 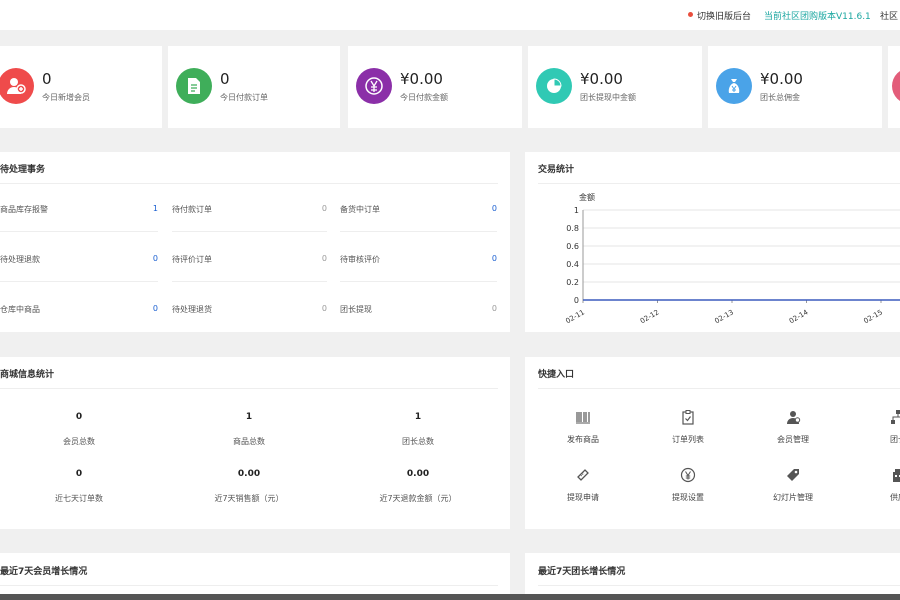 What do you see at coordinates (780, 97) in the screenshot?
I see `stat-label: 团长总佣金` at bounding box center [780, 97].